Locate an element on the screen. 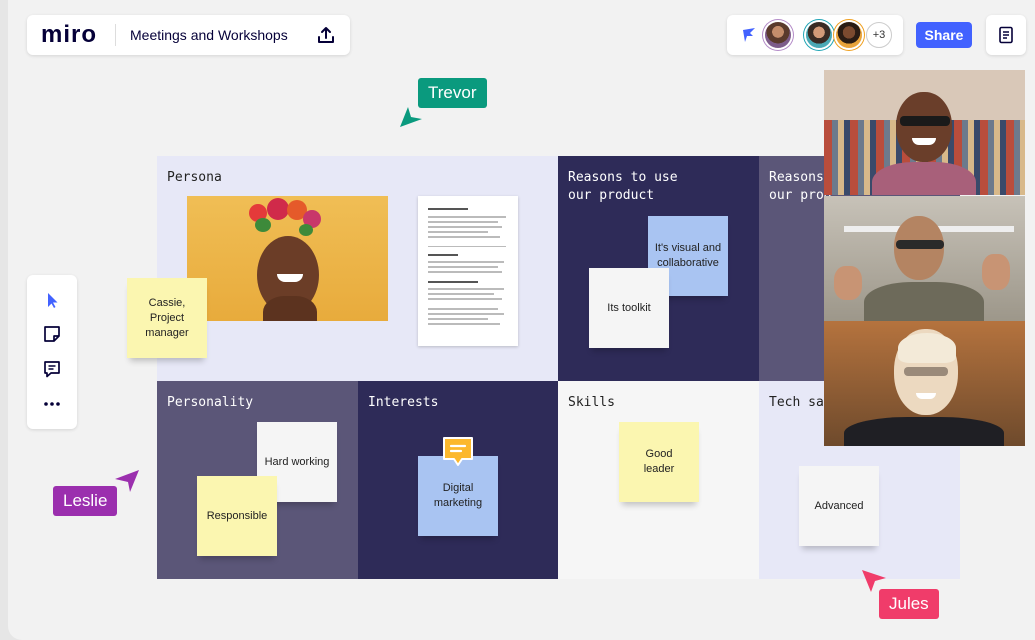 Image resolution: width=1035 pixels, height=640 pixels. presentation-pointer-icon is located at coordinates (749, 35).